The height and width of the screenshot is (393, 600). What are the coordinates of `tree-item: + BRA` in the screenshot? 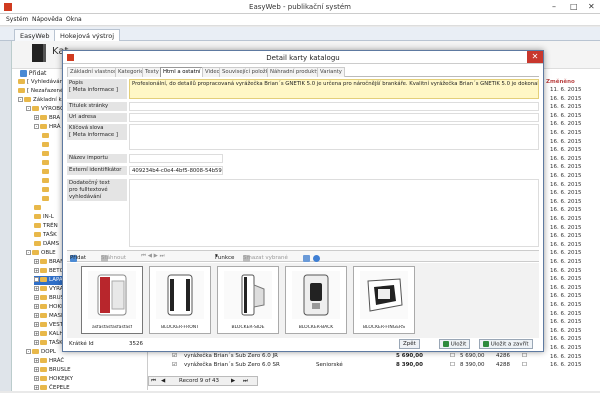 It's located at (47, 118).